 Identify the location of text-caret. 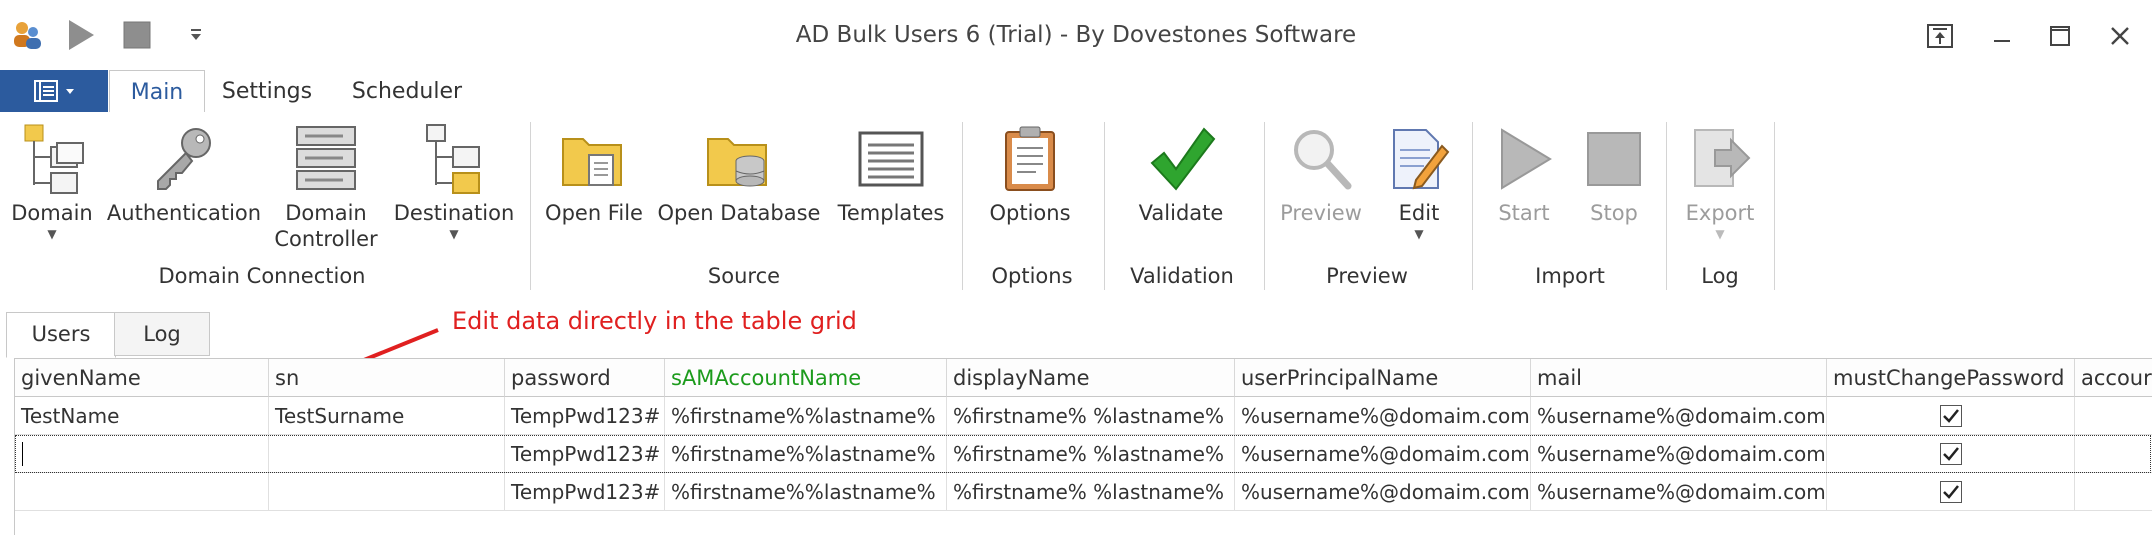
(22, 454).